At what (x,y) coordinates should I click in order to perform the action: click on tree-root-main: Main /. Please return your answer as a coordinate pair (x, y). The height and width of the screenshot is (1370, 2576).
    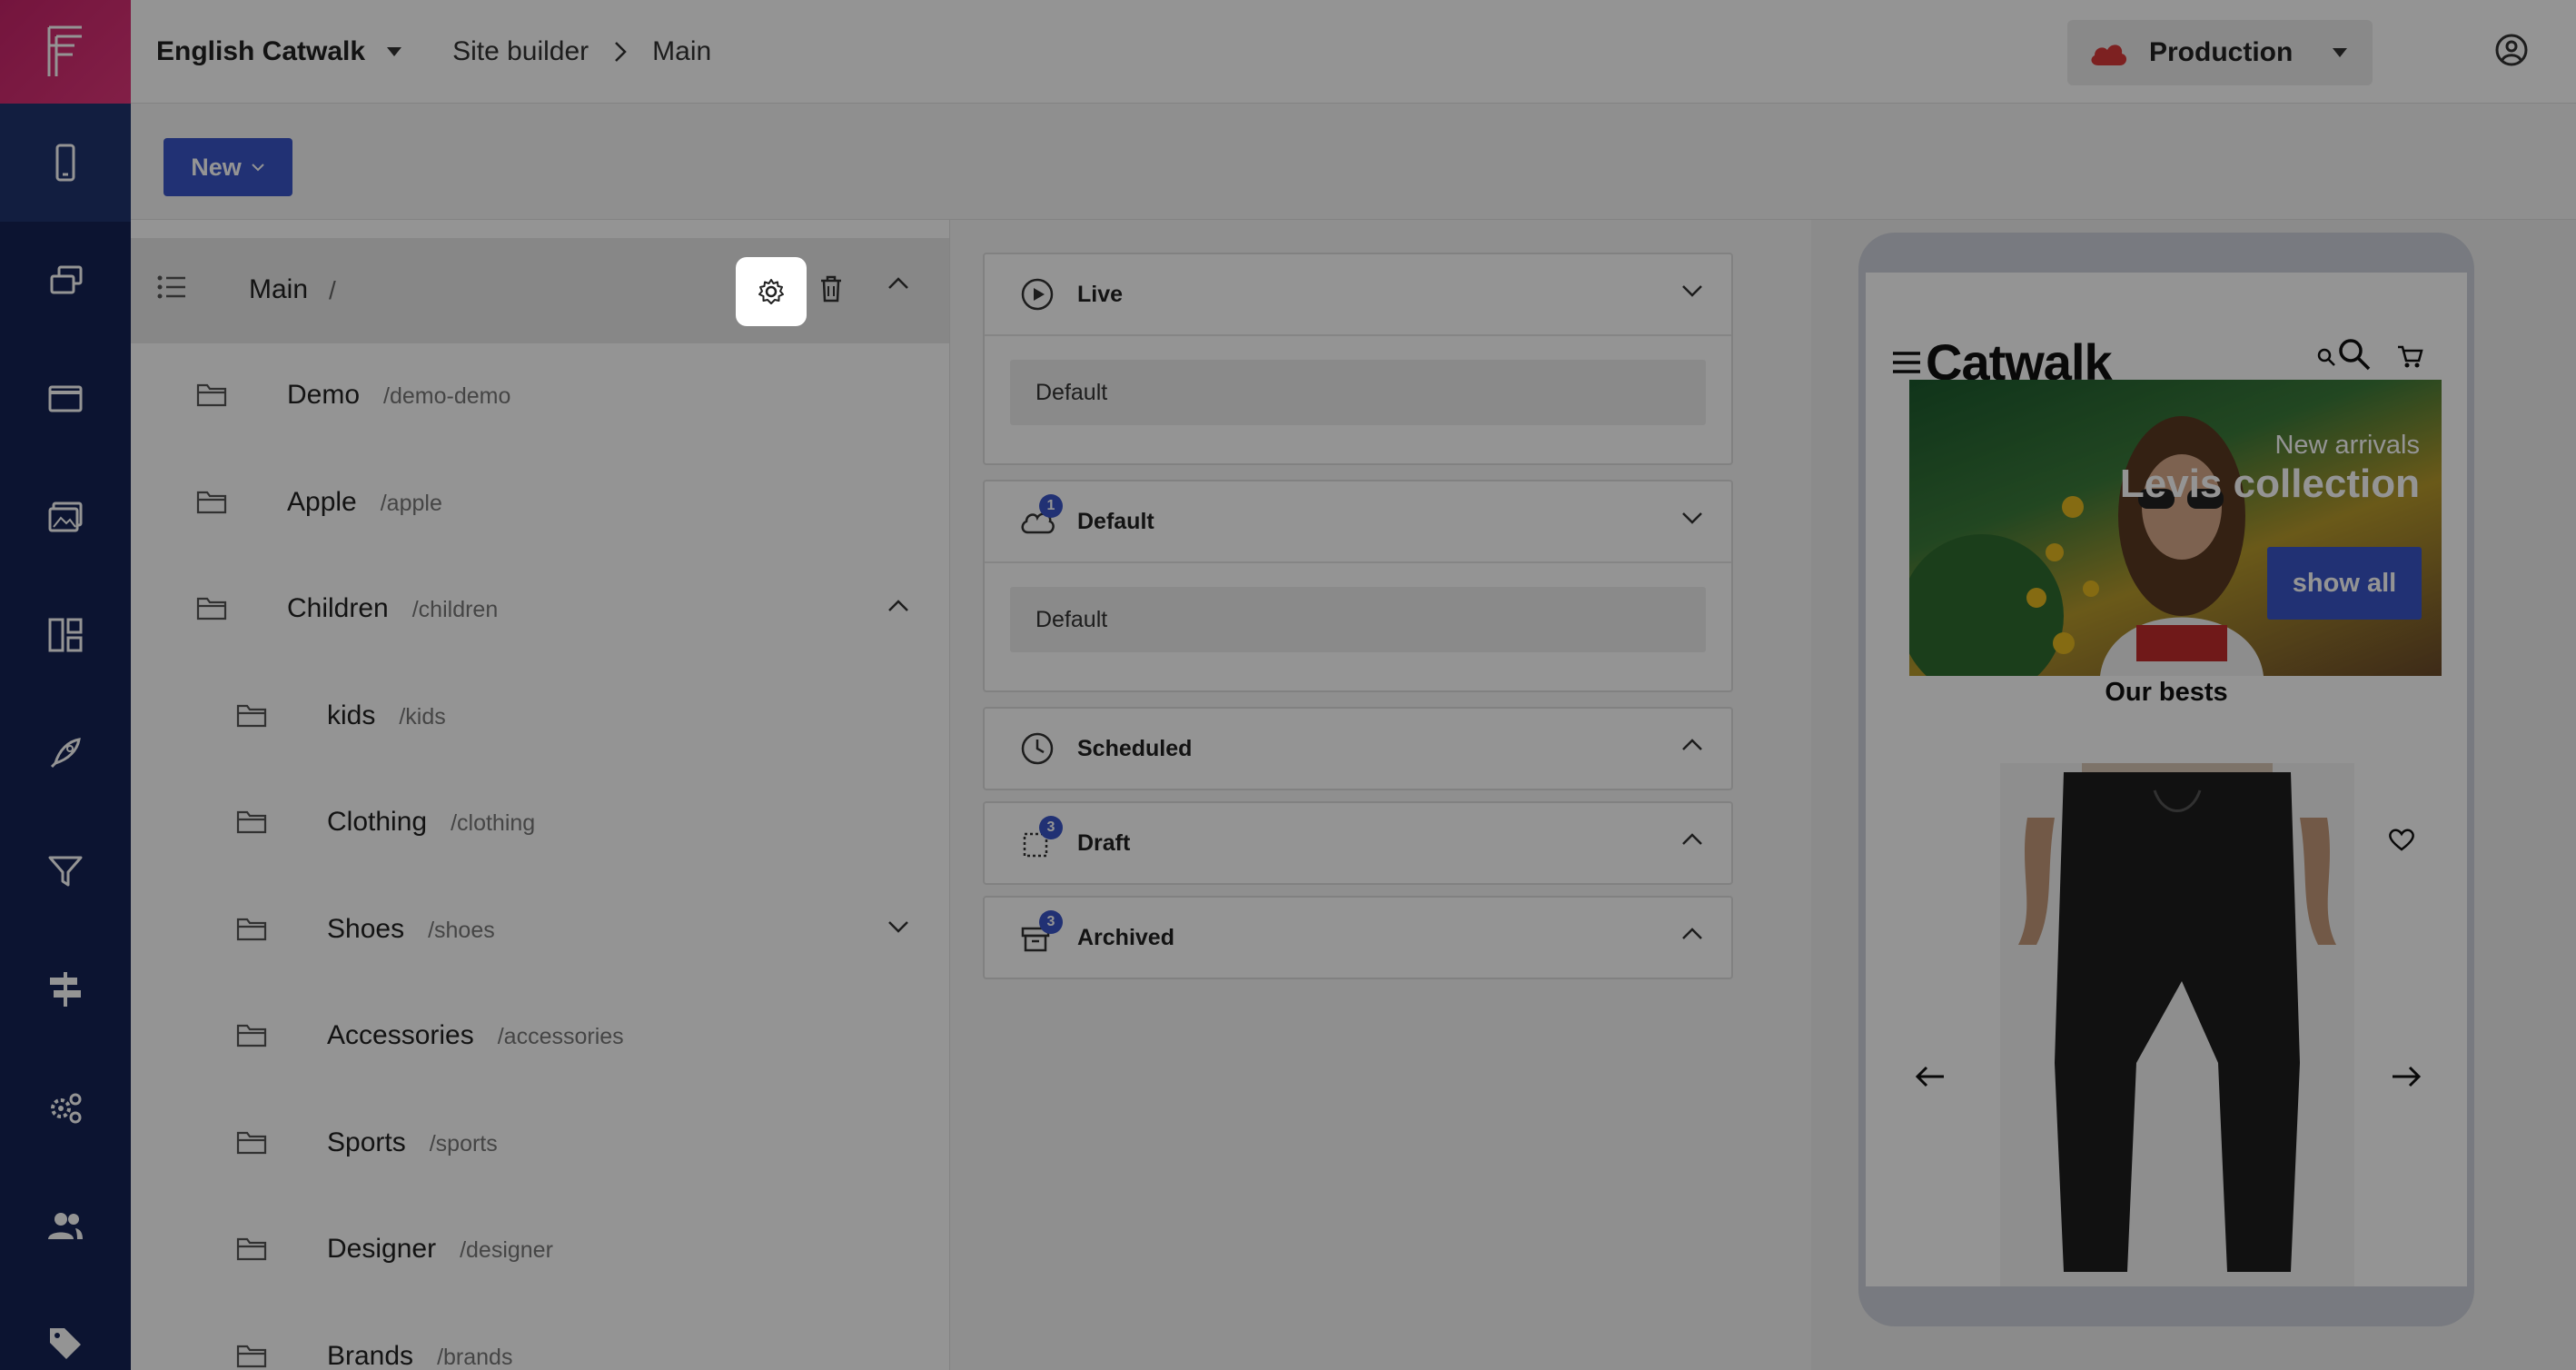
    Looking at the image, I should click on (540, 290).